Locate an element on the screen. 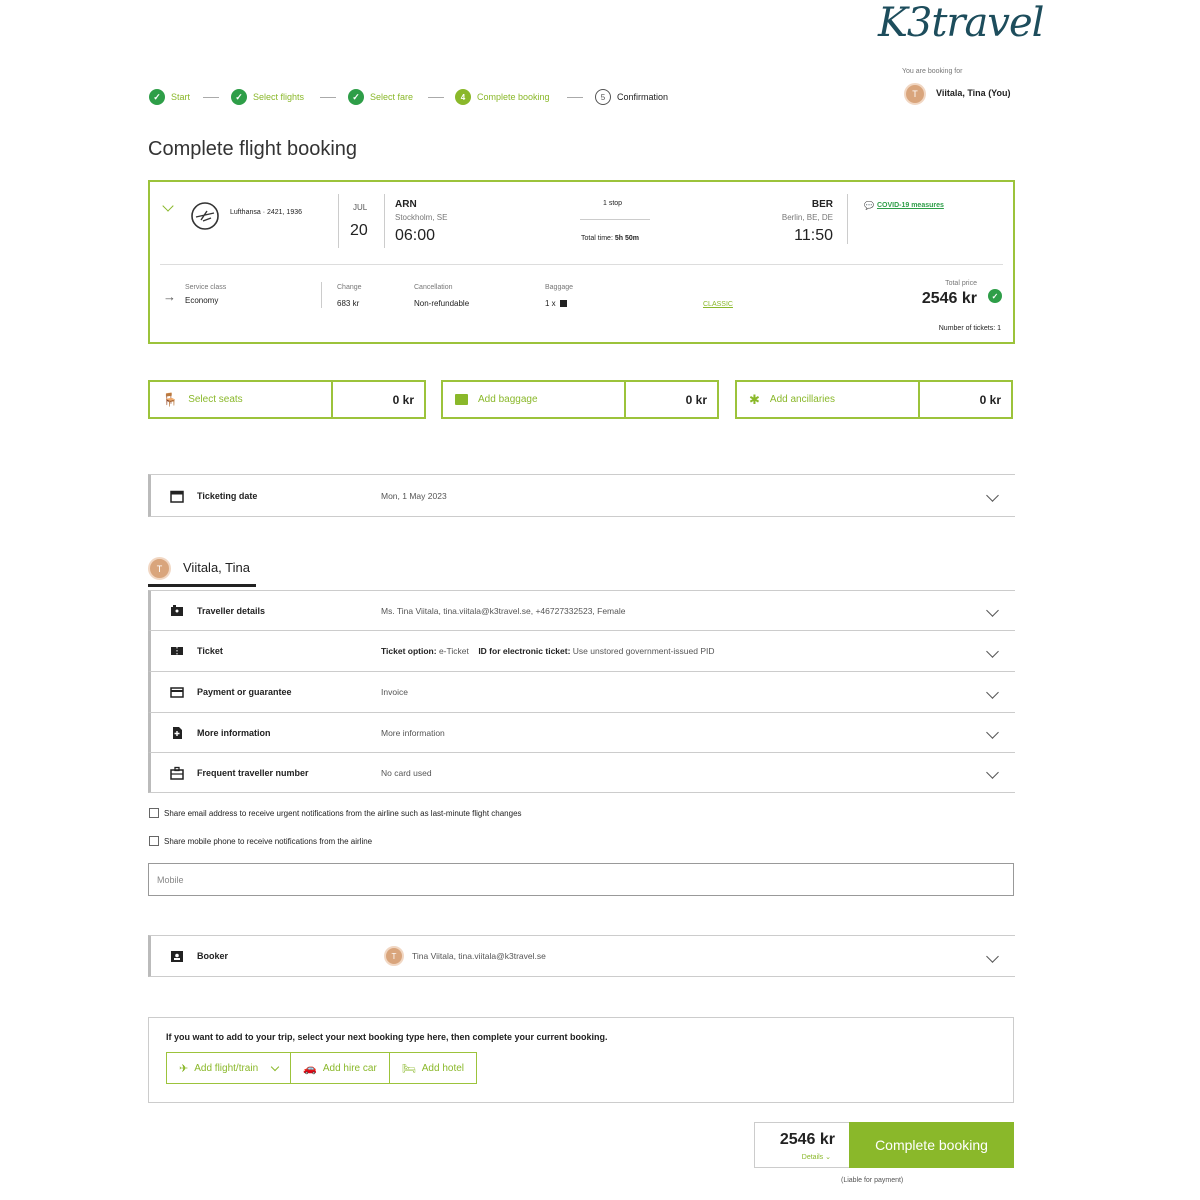 The width and height of the screenshot is (1200, 1200). car-icon: 🚗 is located at coordinates (310, 1068).